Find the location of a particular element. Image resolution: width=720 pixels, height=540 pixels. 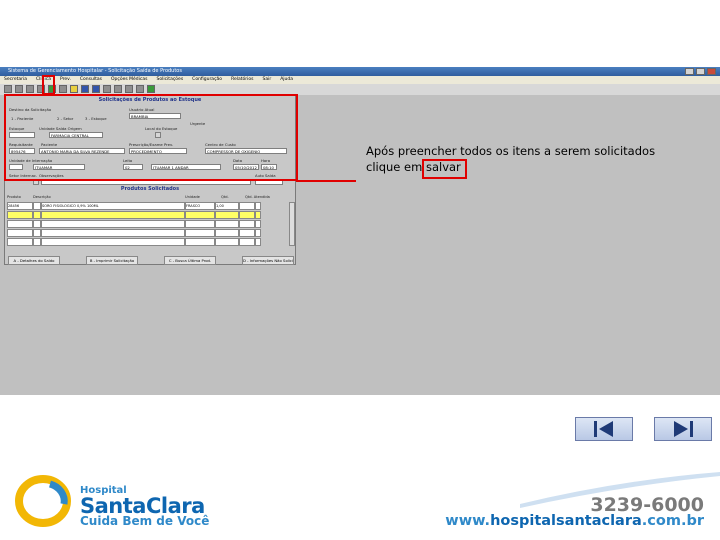

site-suffix: .com.br is located at coordinates (672, 521).